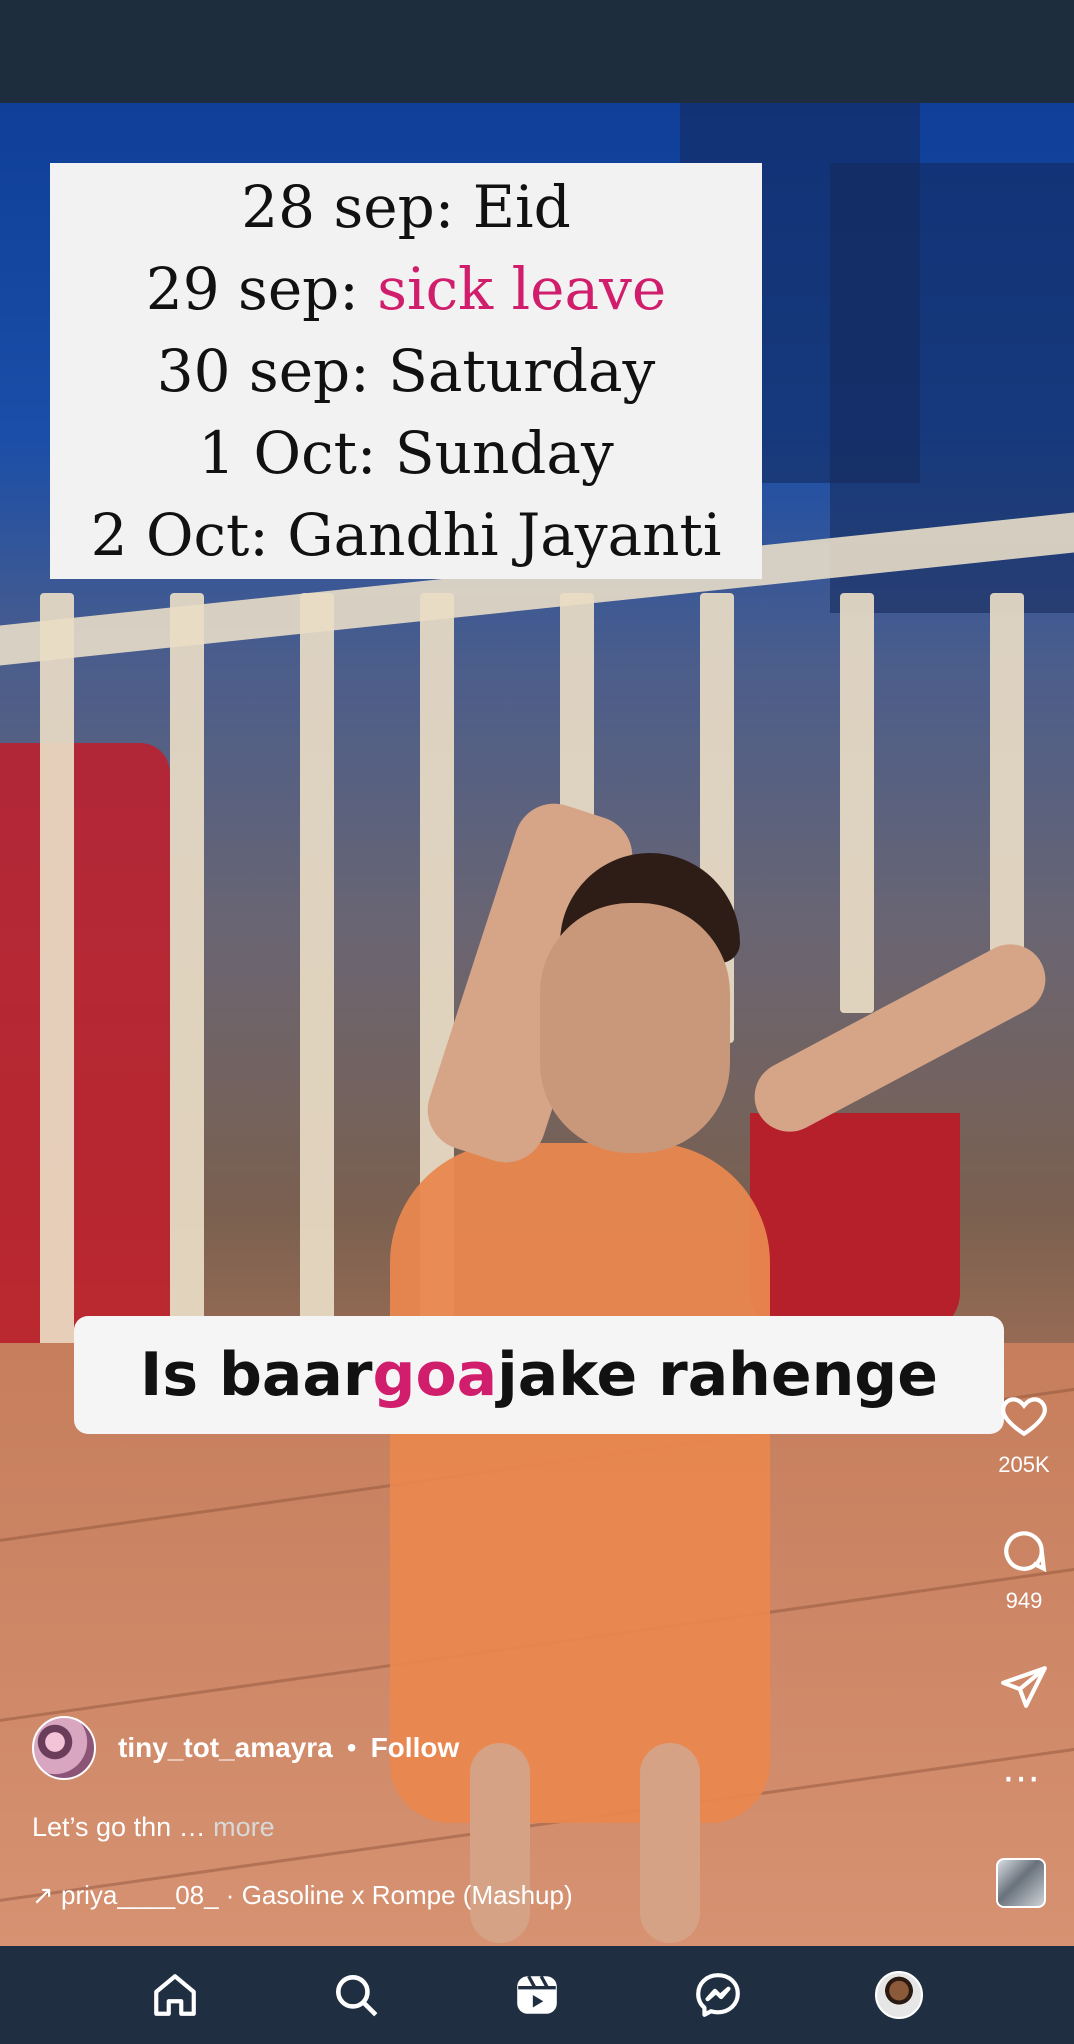 The image size is (1074, 2044). I want to click on nav-reels, so click(537, 1995).